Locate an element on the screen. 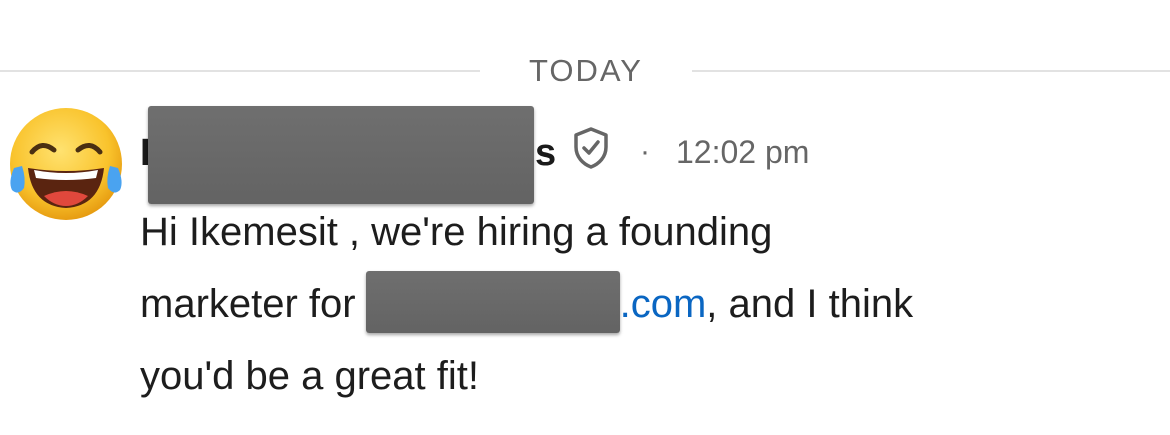  date-divider-label: TODAY is located at coordinates (586, 70).